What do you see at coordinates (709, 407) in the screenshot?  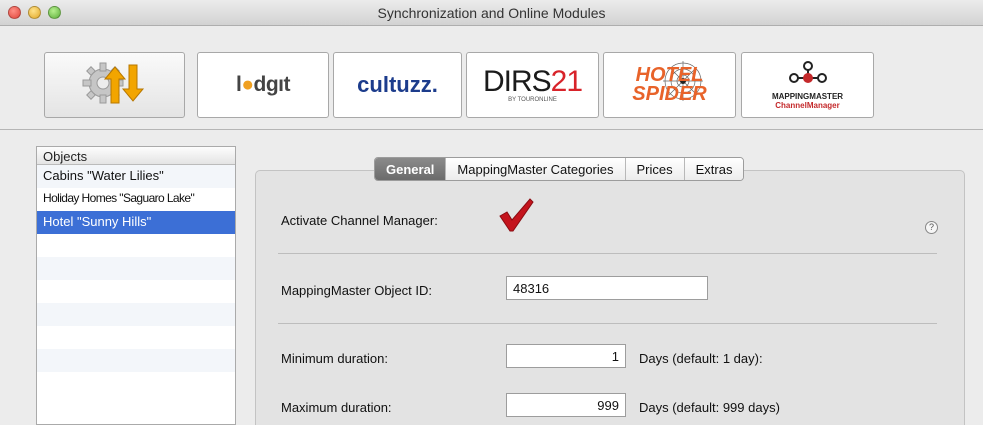 I see `maximum-duration-hint: Days (default: 999 days)` at bounding box center [709, 407].